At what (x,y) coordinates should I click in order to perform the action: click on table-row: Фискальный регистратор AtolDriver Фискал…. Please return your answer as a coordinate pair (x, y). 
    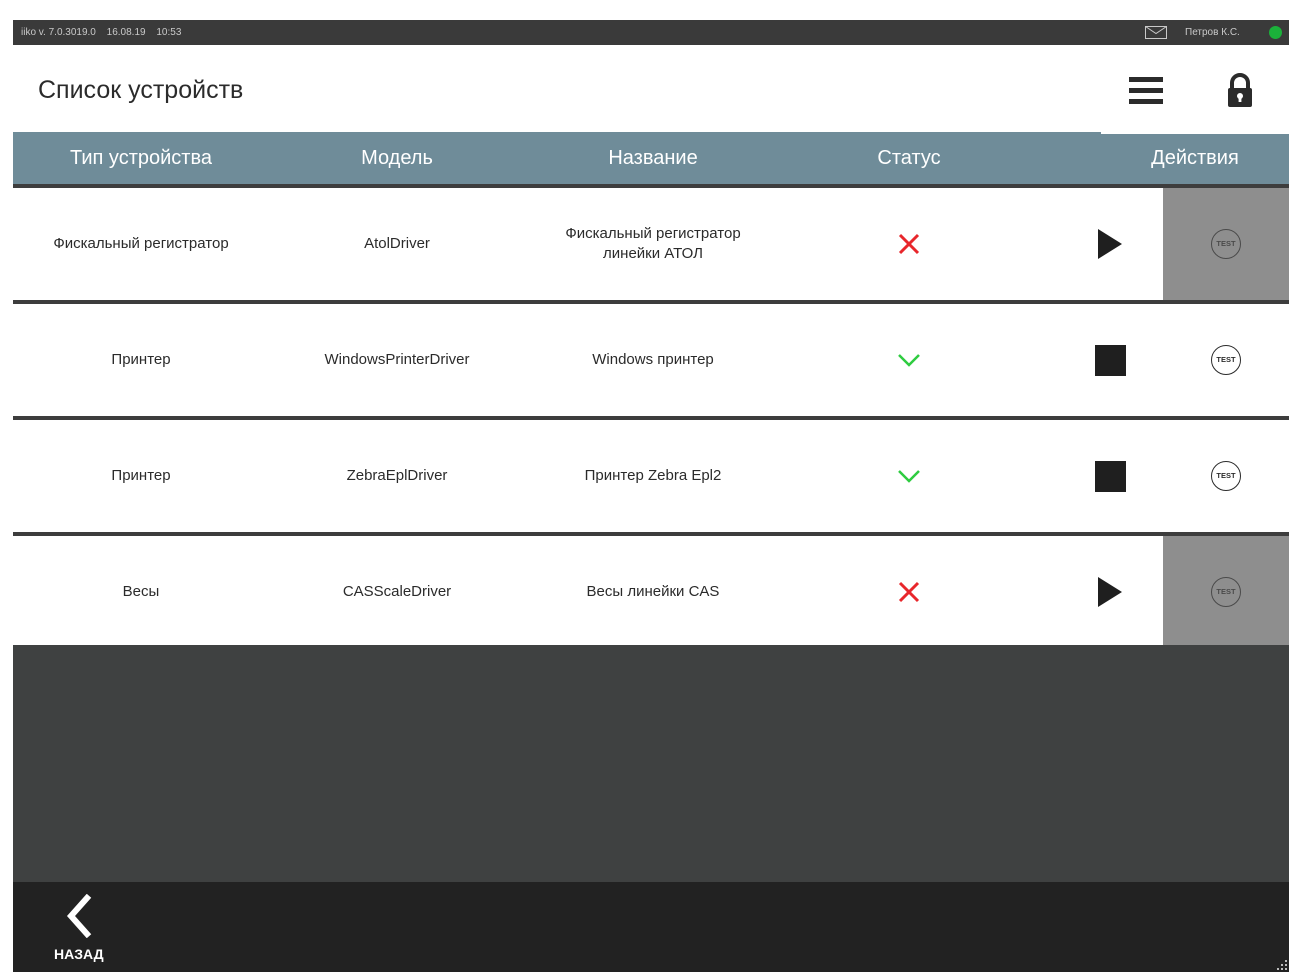
    Looking at the image, I should click on (651, 242).